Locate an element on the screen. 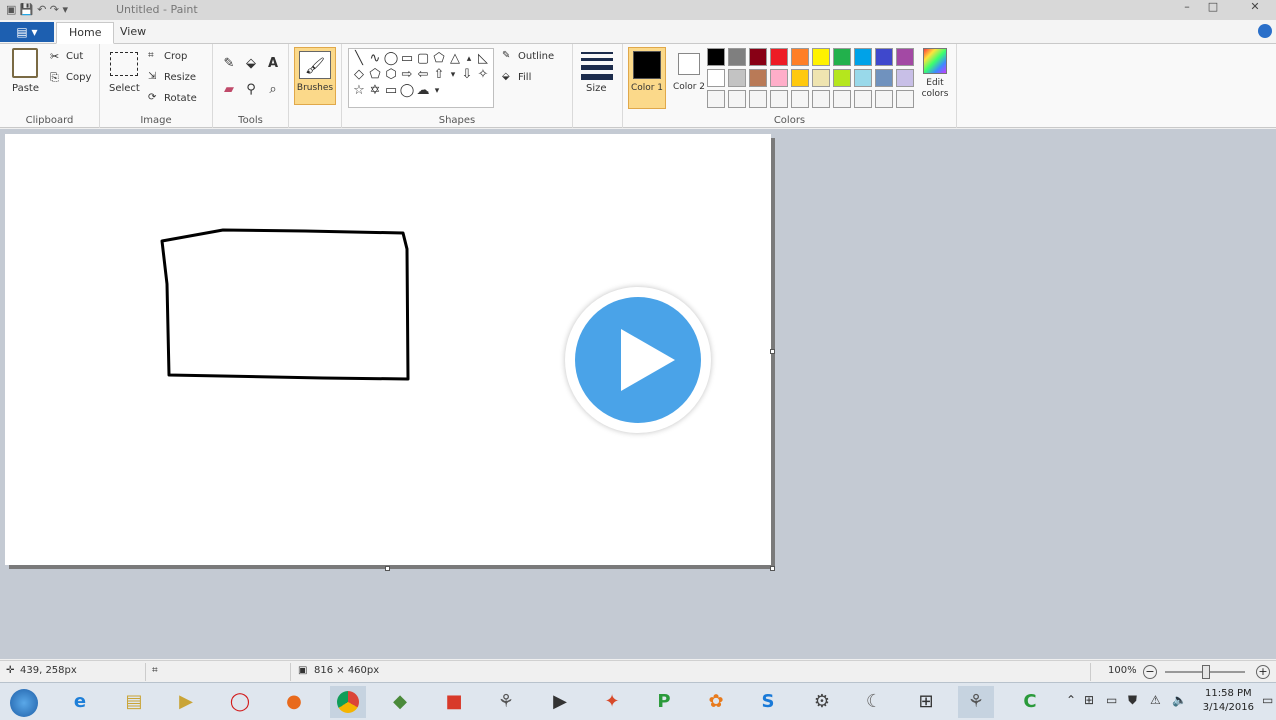 The width and height of the screenshot is (1276, 720). eraser-icon: ▰ is located at coordinates (229, 90).